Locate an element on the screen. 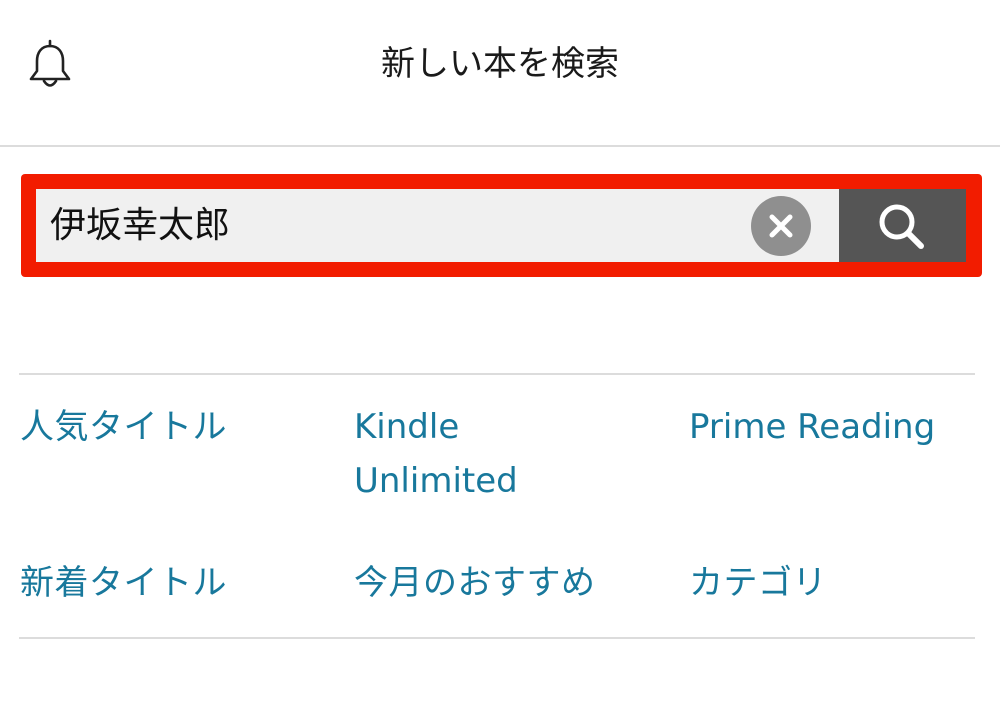 This screenshot has width=1000, height=705. link-new-titles: 新着タイトル is located at coordinates (123, 583).